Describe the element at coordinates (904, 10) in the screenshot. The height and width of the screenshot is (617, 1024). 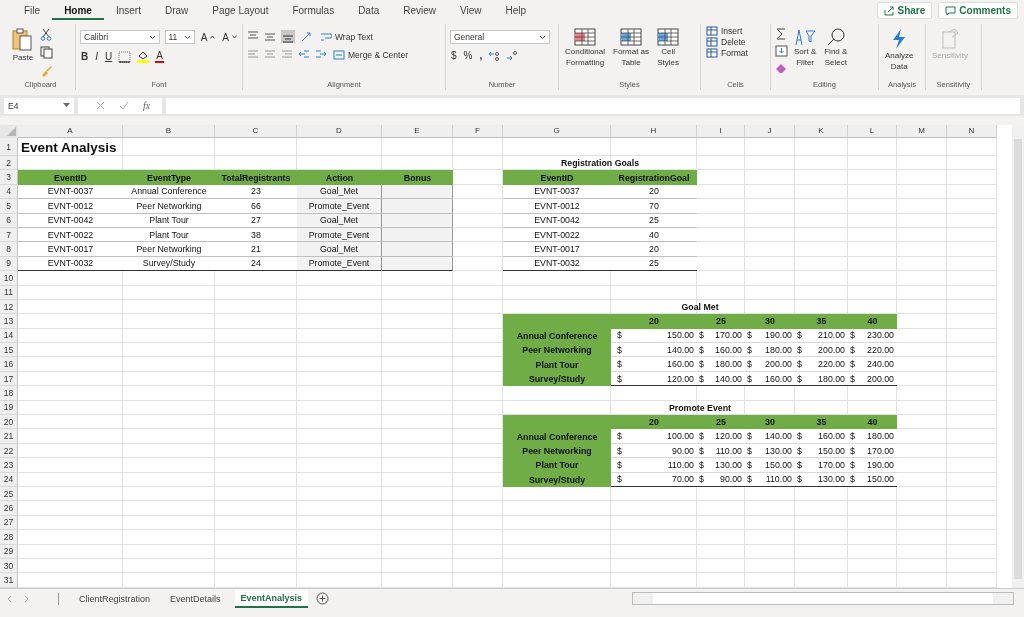
I see `share-button: Share` at that location.